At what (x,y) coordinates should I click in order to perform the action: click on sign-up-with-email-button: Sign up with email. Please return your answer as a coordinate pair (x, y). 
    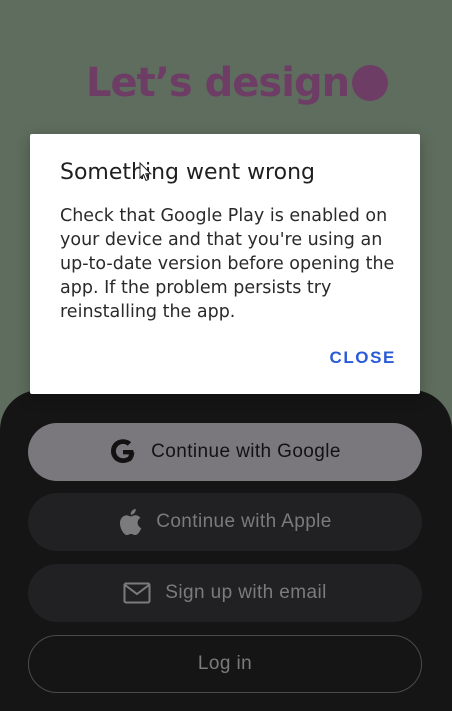
    Looking at the image, I should click on (225, 593).